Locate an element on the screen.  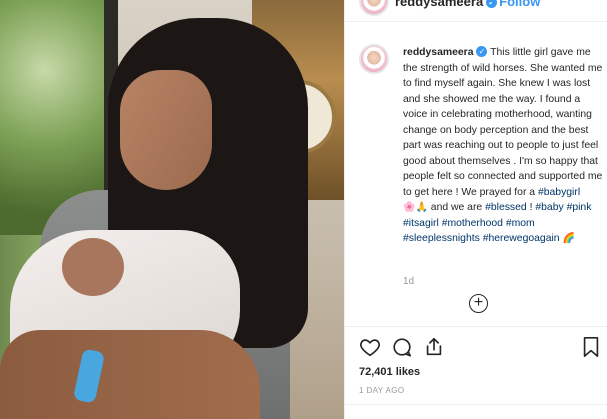
photo-mother-face is located at coordinates (166, 130).